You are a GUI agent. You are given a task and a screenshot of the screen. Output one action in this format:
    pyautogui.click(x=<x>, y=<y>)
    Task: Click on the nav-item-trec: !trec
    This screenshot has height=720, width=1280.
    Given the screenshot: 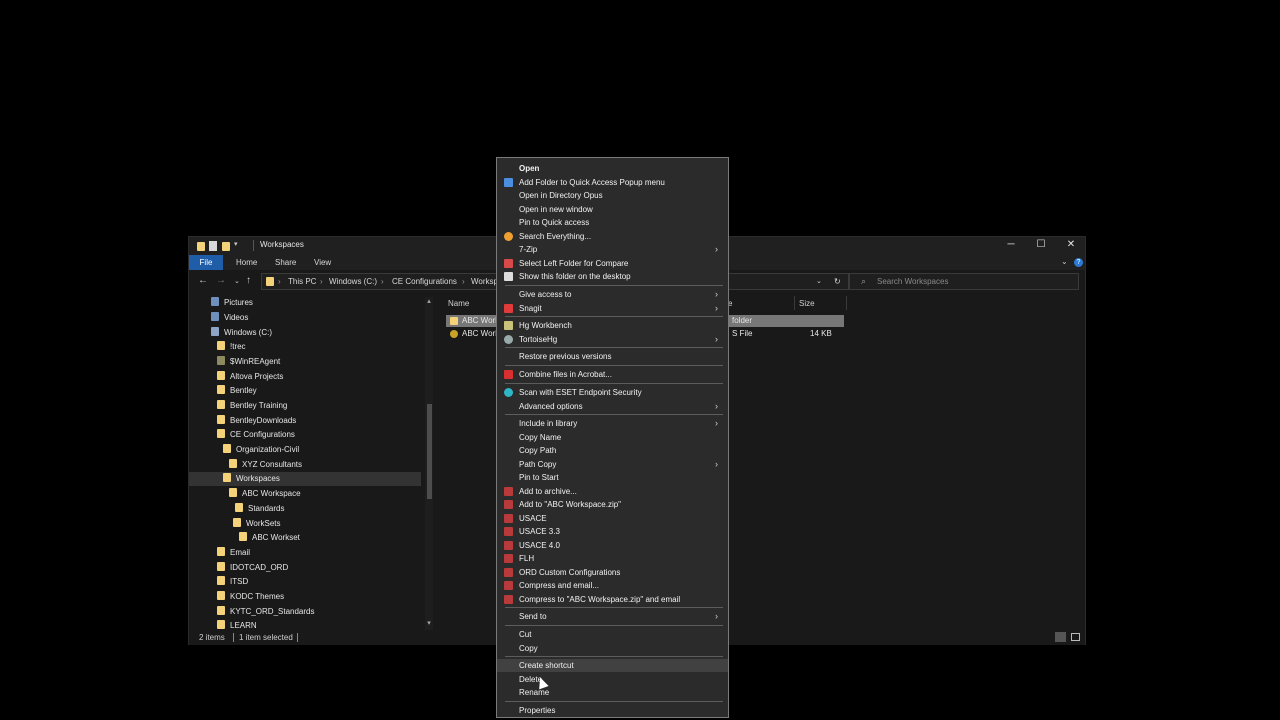 What is the action you would take?
    pyautogui.click(x=305, y=347)
    